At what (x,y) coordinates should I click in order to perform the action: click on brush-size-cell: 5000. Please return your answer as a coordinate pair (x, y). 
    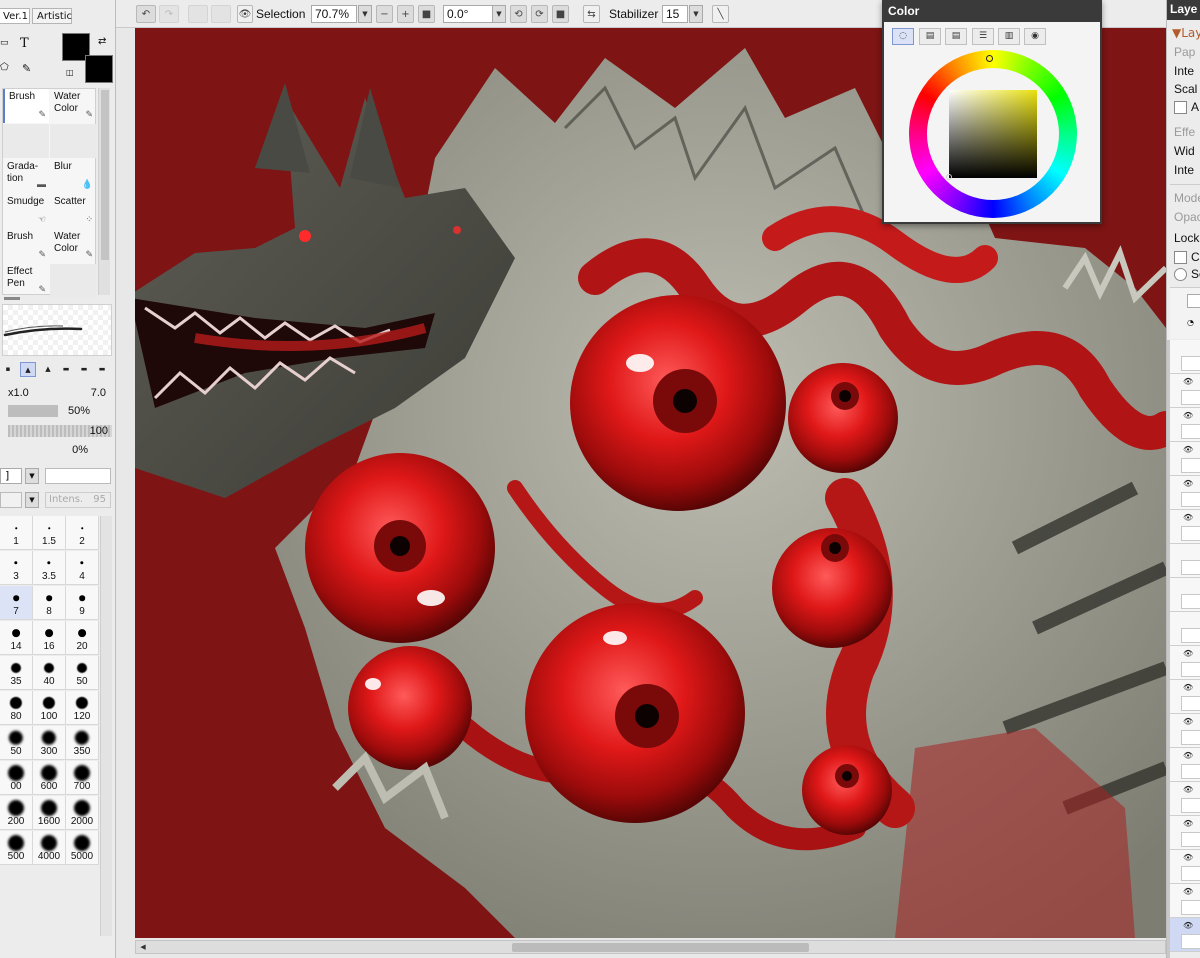
    Looking at the image, I should click on (82, 848).